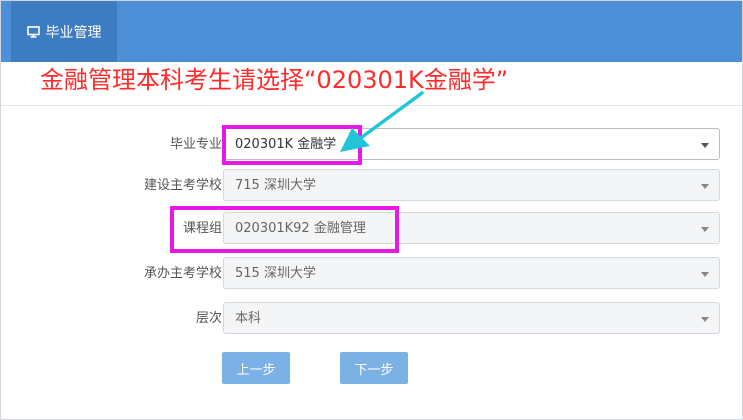 This screenshot has height=420, width=743. I want to click on host-school-label: 承办主考学校, so click(182, 273).